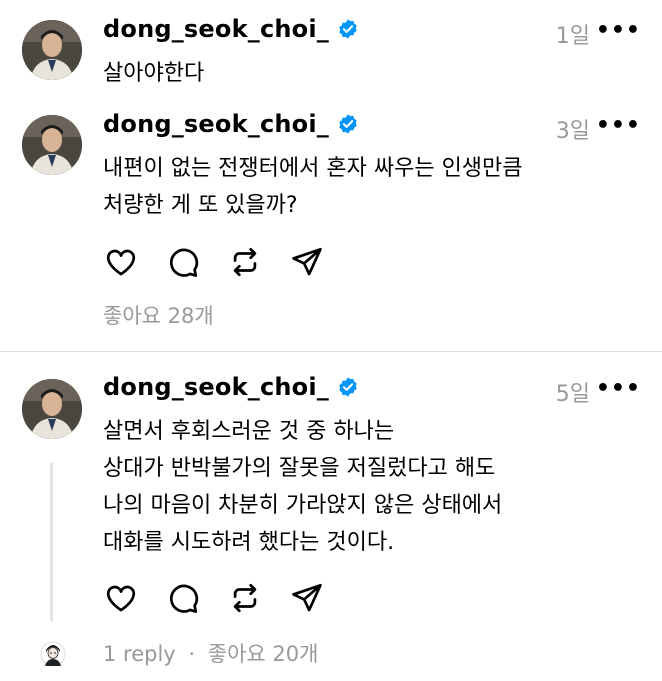  What do you see at coordinates (299, 468) in the screenshot?
I see `post-line: 상대가 반박불가의 잘못을 저질렀다고 해도` at bounding box center [299, 468].